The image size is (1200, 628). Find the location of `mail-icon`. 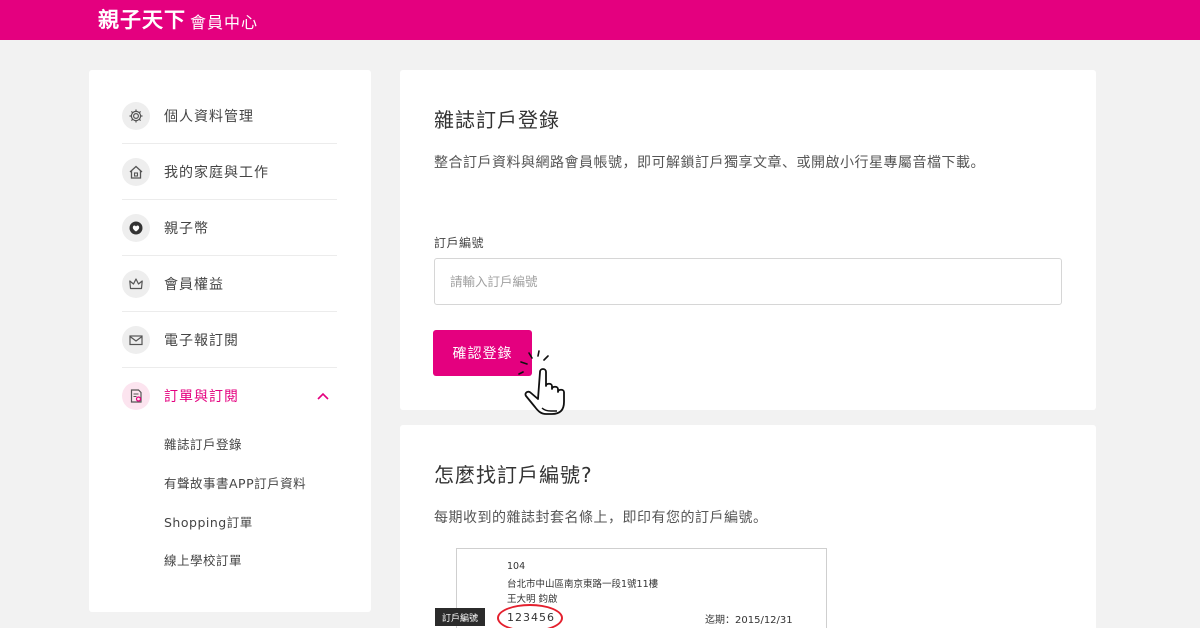

mail-icon is located at coordinates (136, 339).